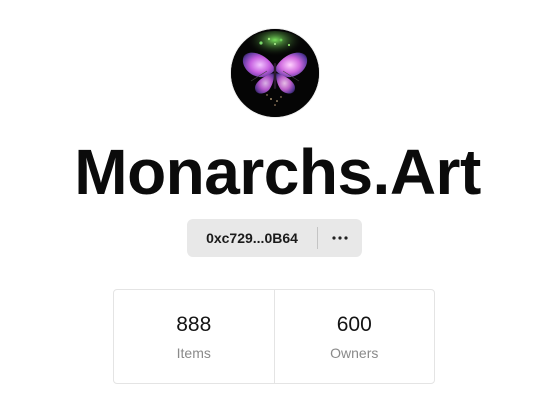  What do you see at coordinates (252, 238) in the screenshot?
I see `copy-address-button: 0xc729...0B64` at bounding box center [252, 238].